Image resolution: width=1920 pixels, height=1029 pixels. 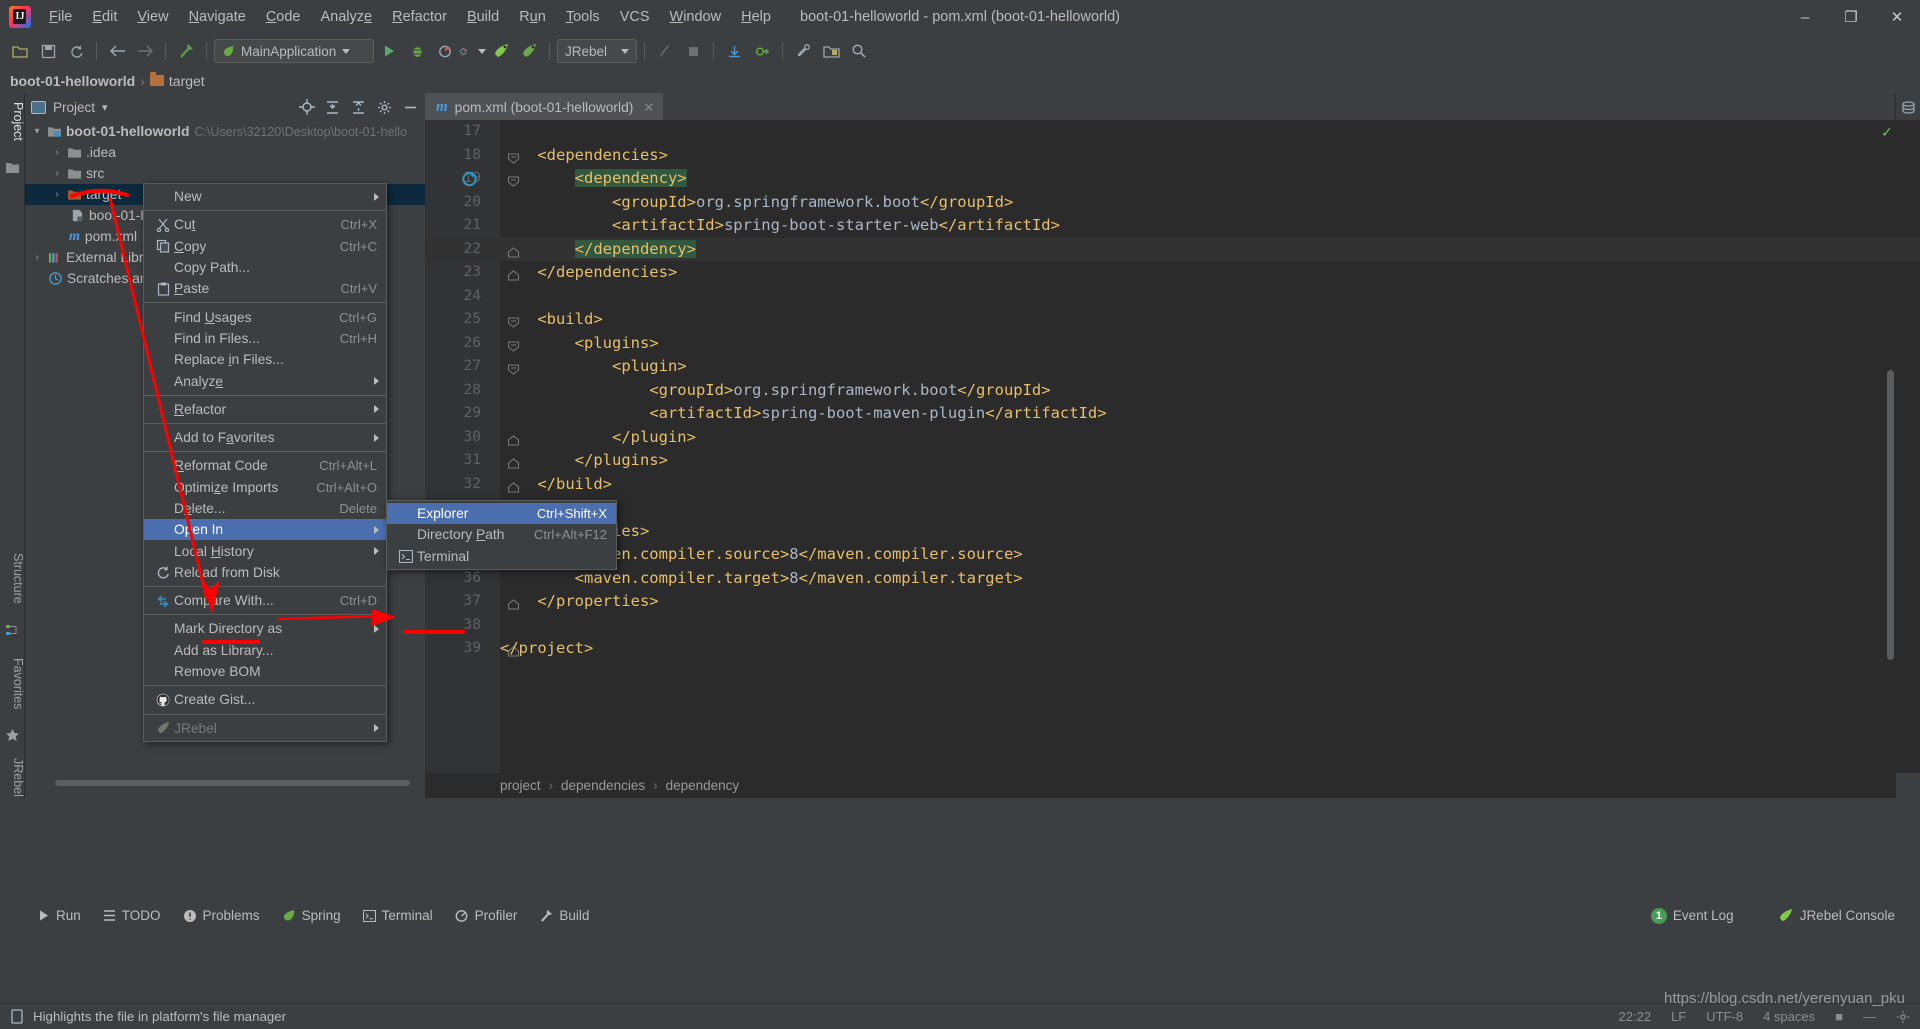 What do you see at coordinates (483, 17) in the screenshot?
I see `menu-build: Build` at bounding box center [483, 17].